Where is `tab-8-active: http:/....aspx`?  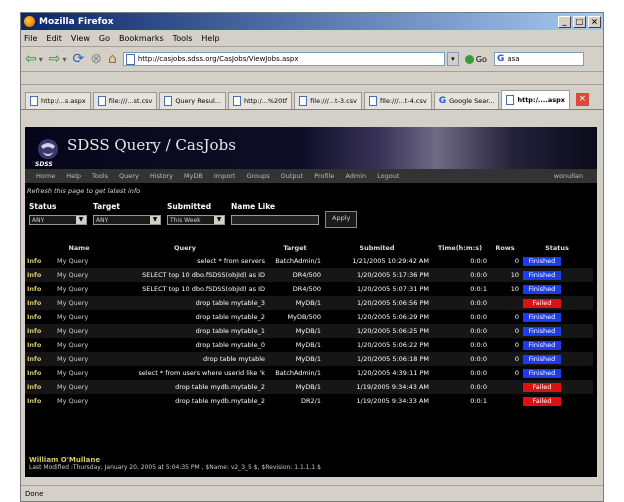
tab-8-active: http:/....aspx is located at coordinates (535, 99).